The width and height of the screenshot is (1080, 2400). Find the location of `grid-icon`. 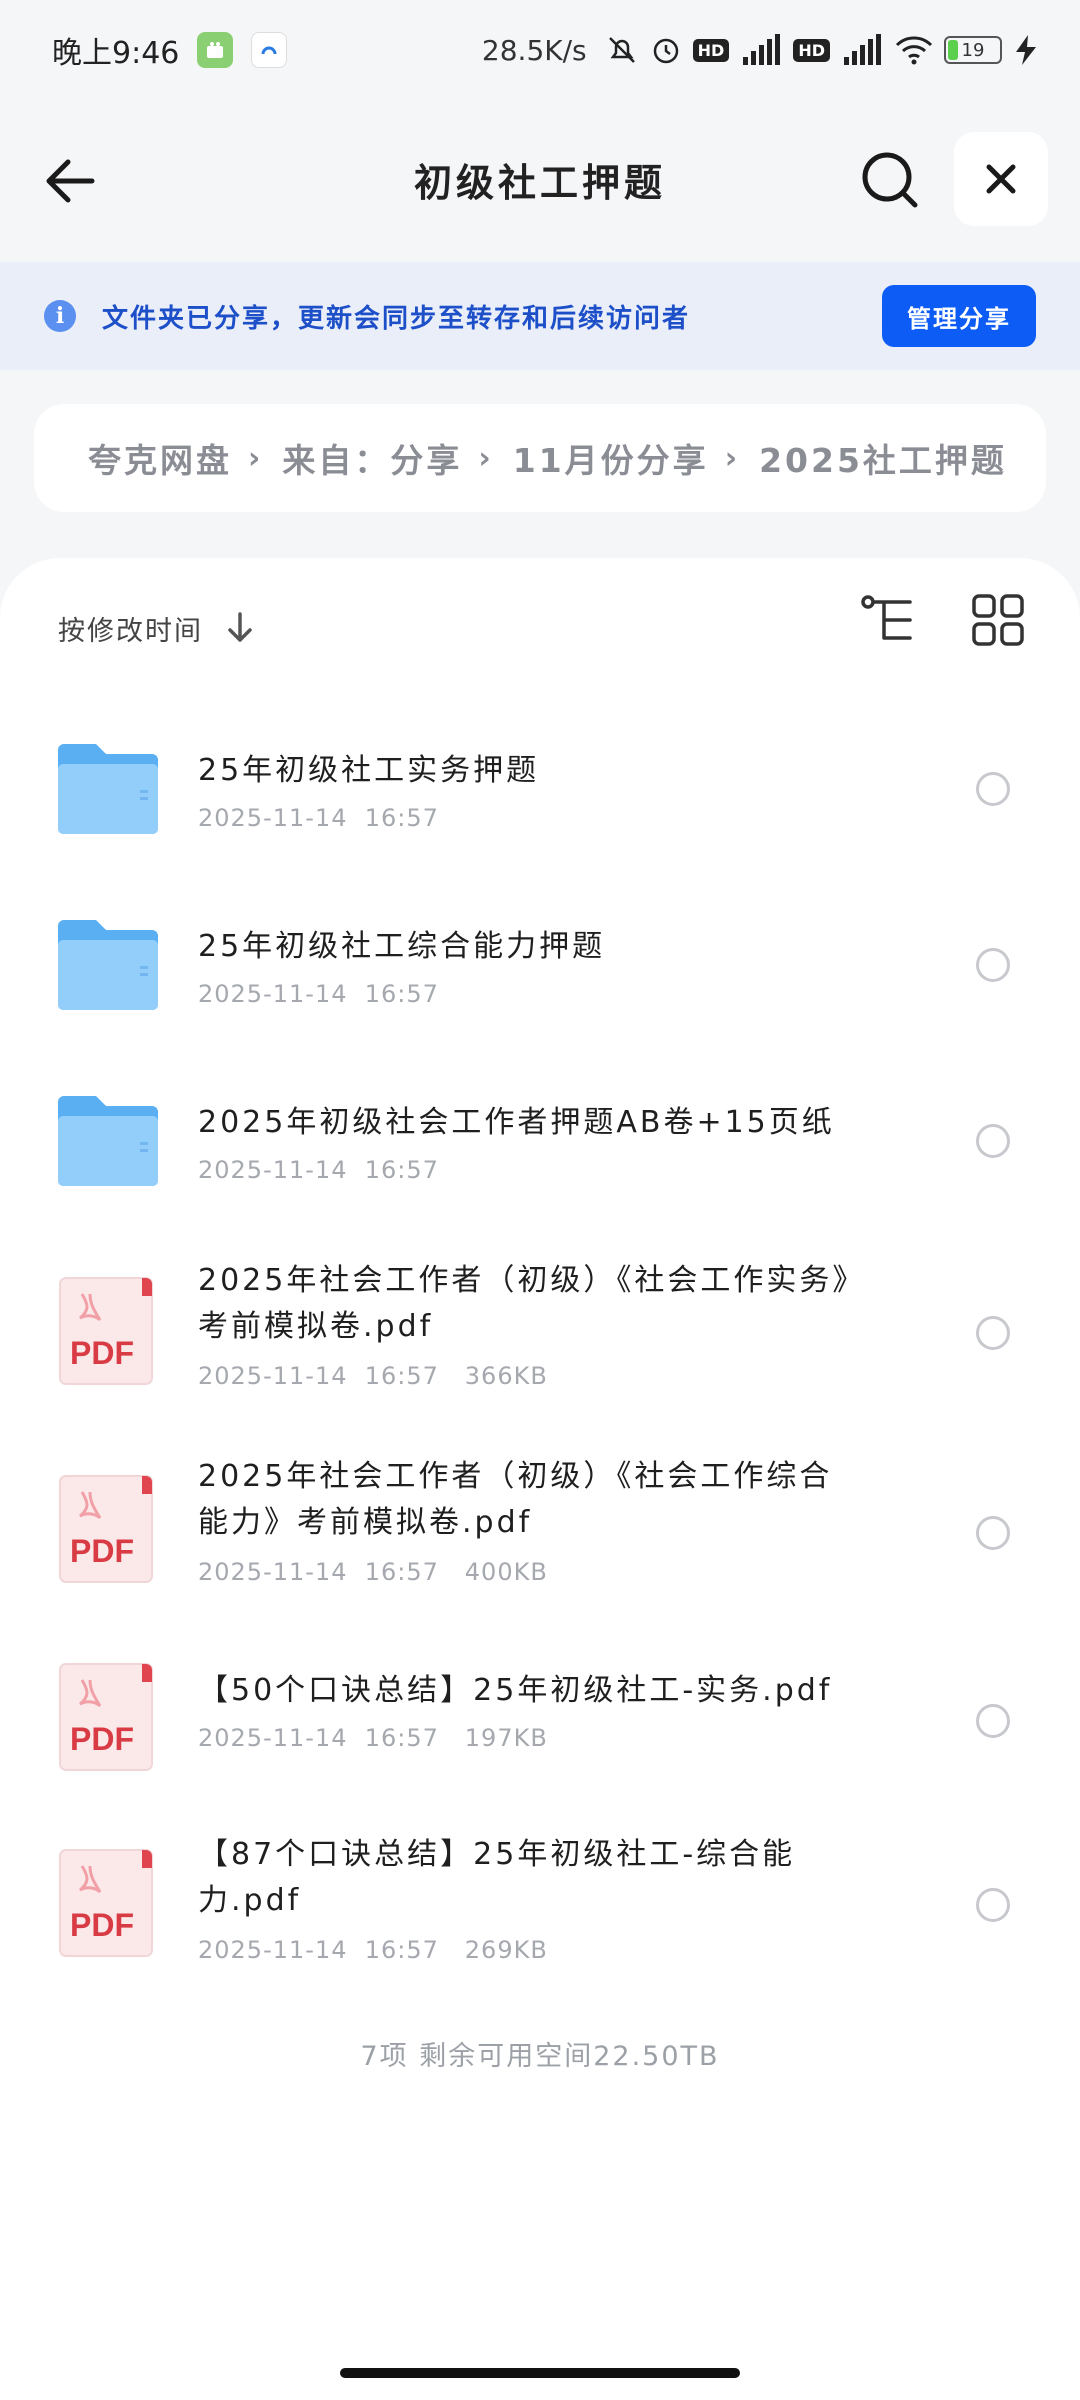

grid-icon is located at coordinates (998, 620).